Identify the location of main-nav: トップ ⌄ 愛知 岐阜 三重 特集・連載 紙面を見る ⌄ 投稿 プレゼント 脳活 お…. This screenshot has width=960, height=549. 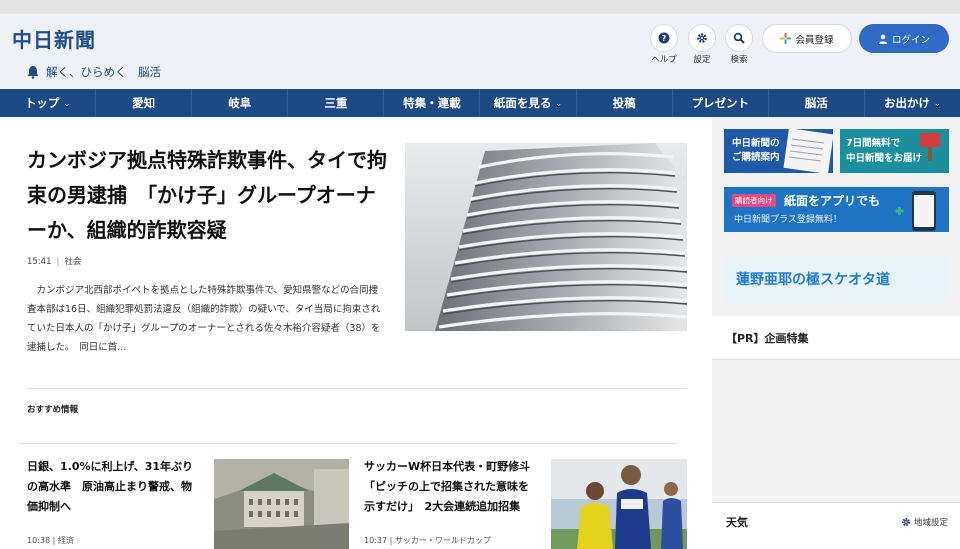
(480, 103).